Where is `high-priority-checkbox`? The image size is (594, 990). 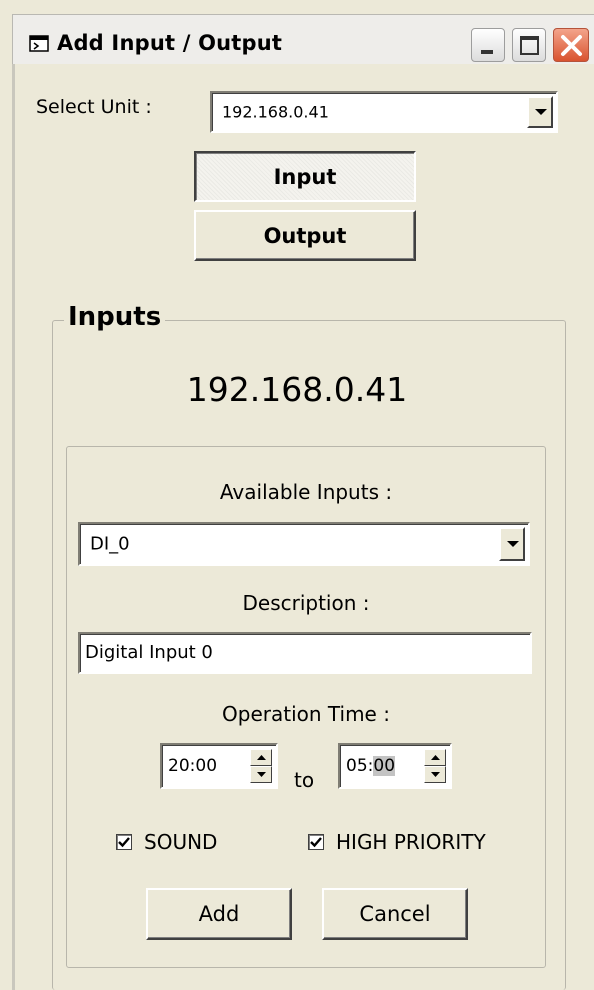
high-priority-checkbox is located at coordinates (316, 842).